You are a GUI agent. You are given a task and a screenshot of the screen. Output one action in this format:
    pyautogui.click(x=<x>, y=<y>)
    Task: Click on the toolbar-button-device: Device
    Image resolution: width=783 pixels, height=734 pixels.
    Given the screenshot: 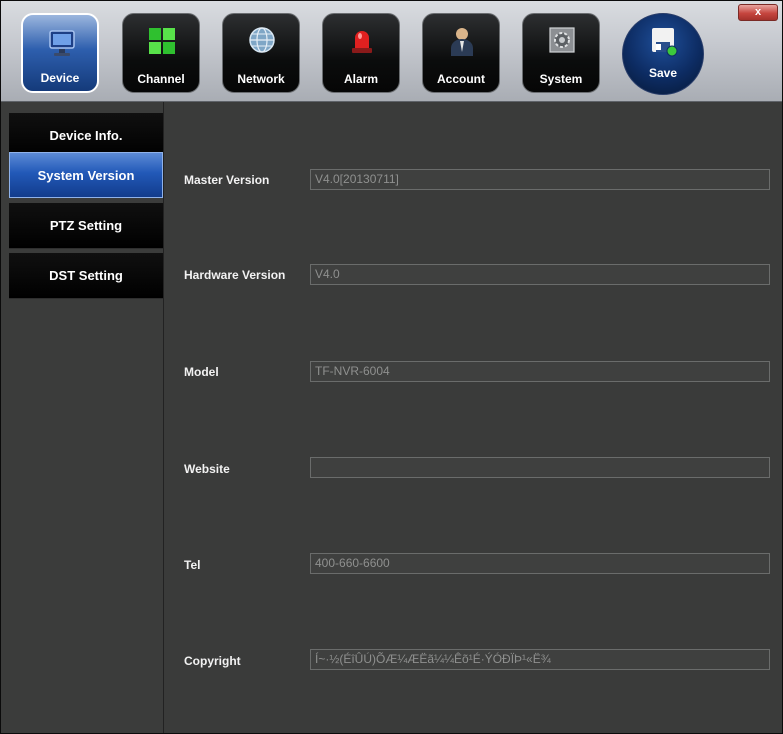 What is the action you would take?
    pyautogui.click(x=60, y=53)
    